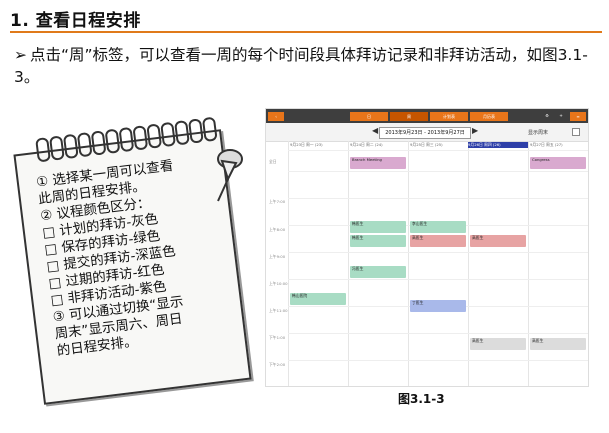  Describe the element at coordinates (277, 201) in the screenshot. I see `time-label: 上午7:00` at that location.